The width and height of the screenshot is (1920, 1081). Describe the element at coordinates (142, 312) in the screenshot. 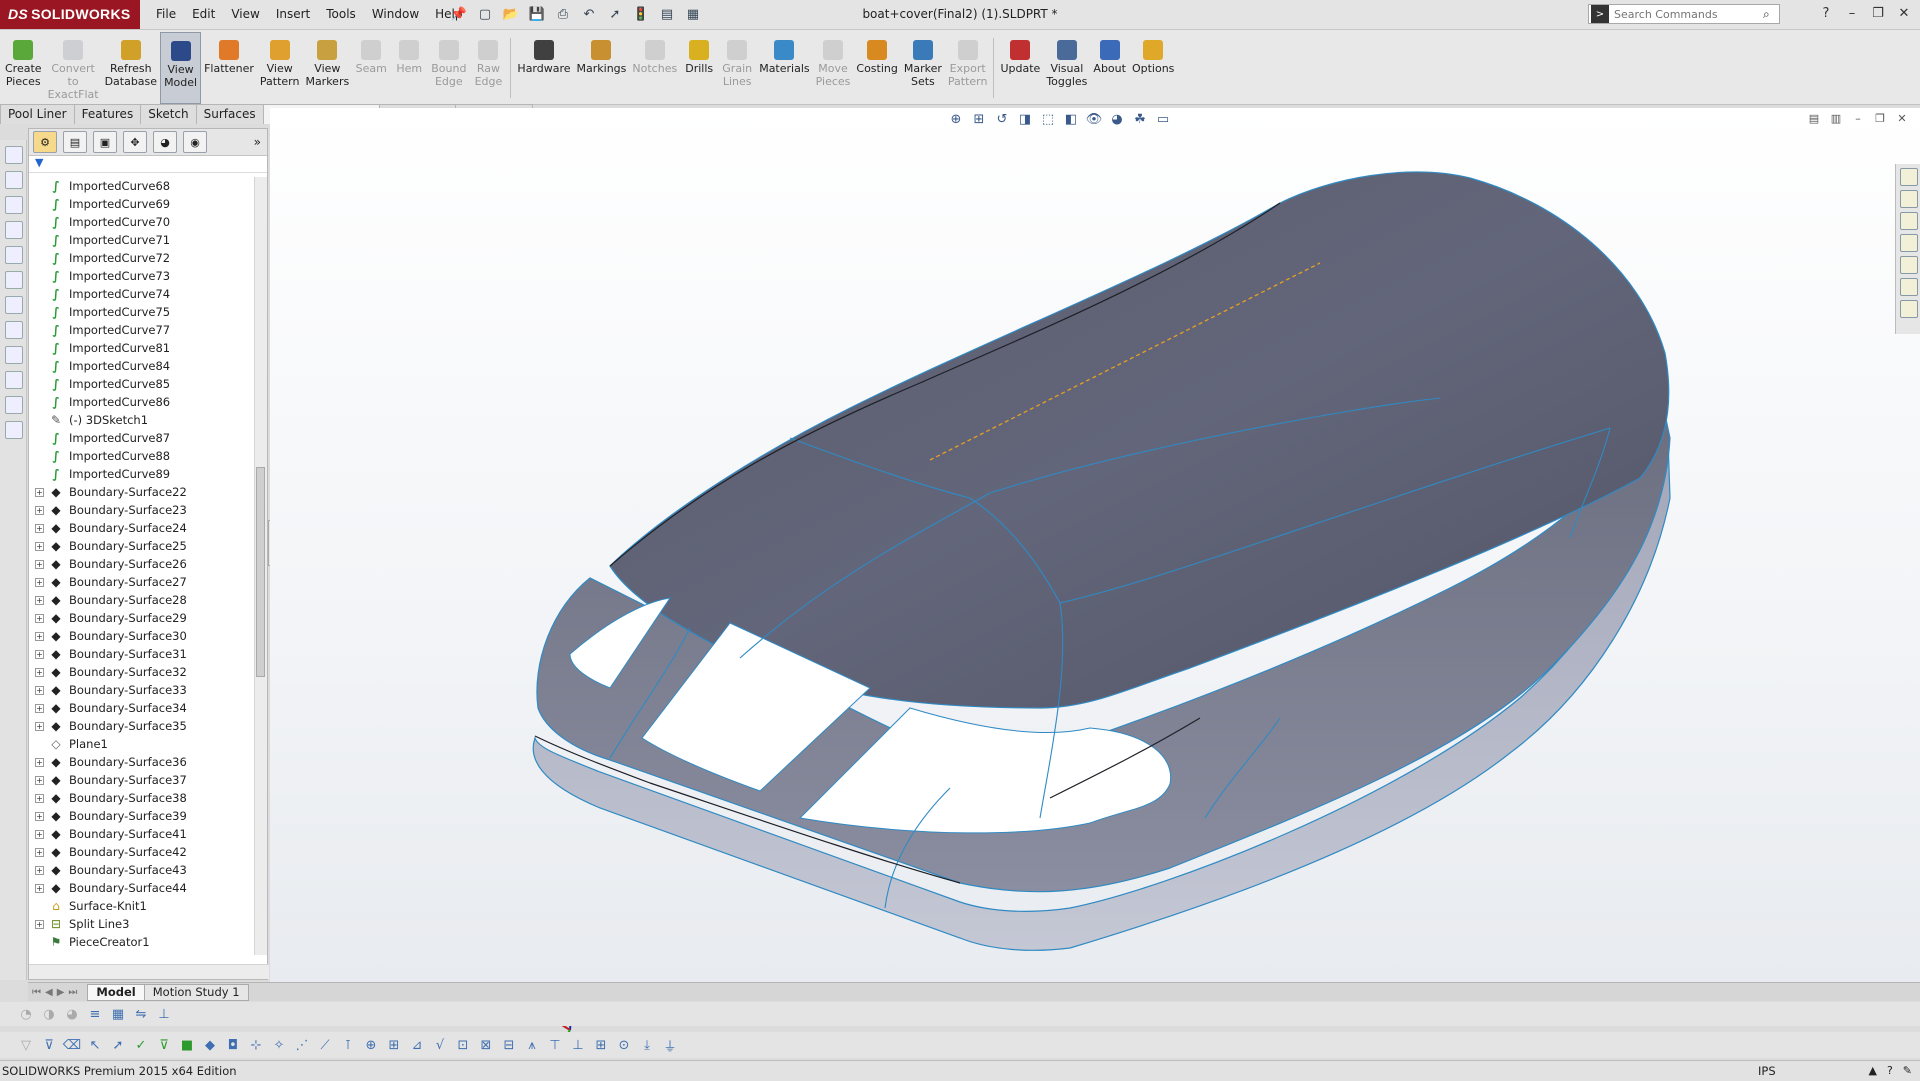

I see `tree-item: ∫ ImportedCurve75` at that location.